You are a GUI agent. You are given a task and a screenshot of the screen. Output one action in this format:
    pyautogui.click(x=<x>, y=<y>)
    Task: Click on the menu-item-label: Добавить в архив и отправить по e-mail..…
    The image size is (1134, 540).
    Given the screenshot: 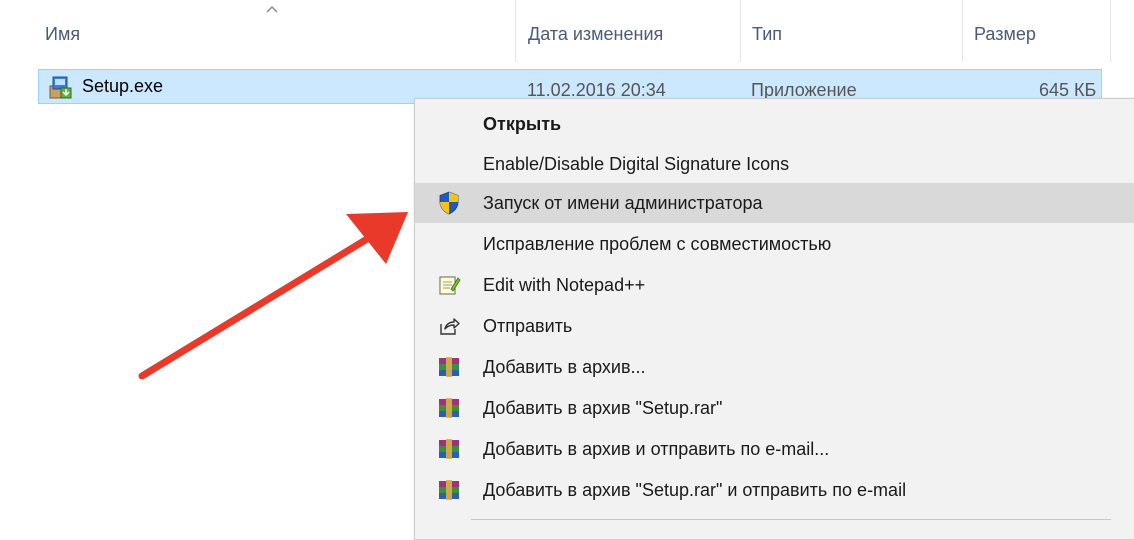 What is the action you would take?
    pyautogui.click(x=656, y=449)
    